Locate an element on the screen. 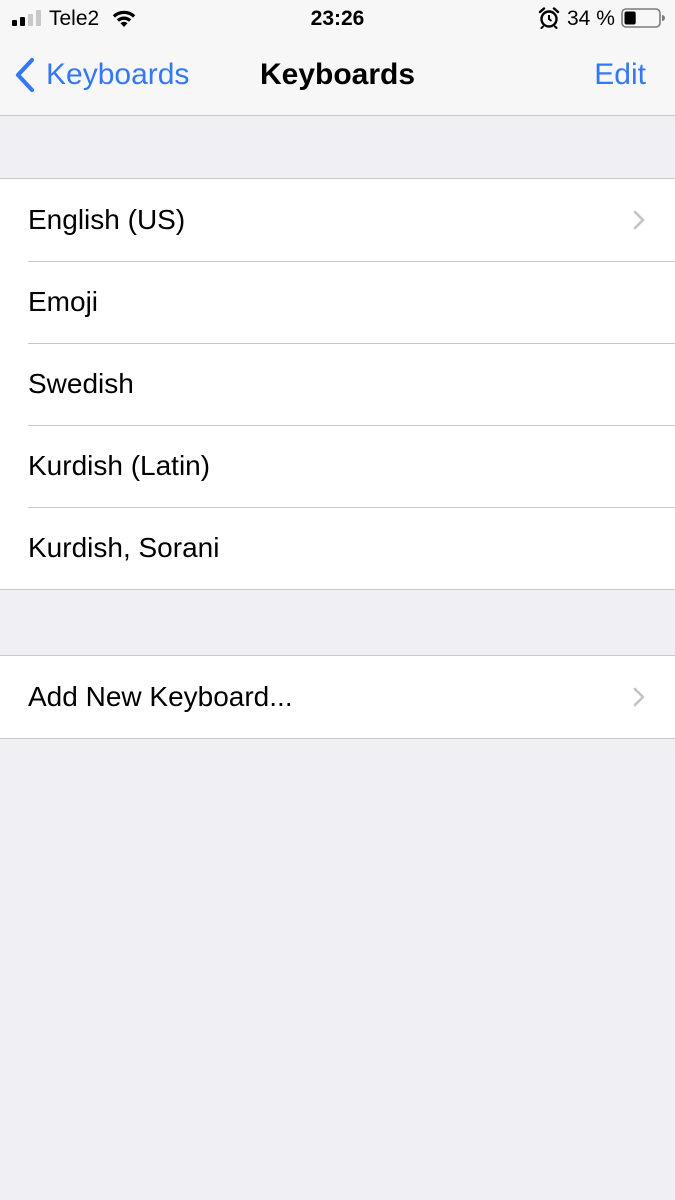 This screenshot has height=1200, width=675. battery-percent: 34 % is located at coordinates (591, 18).